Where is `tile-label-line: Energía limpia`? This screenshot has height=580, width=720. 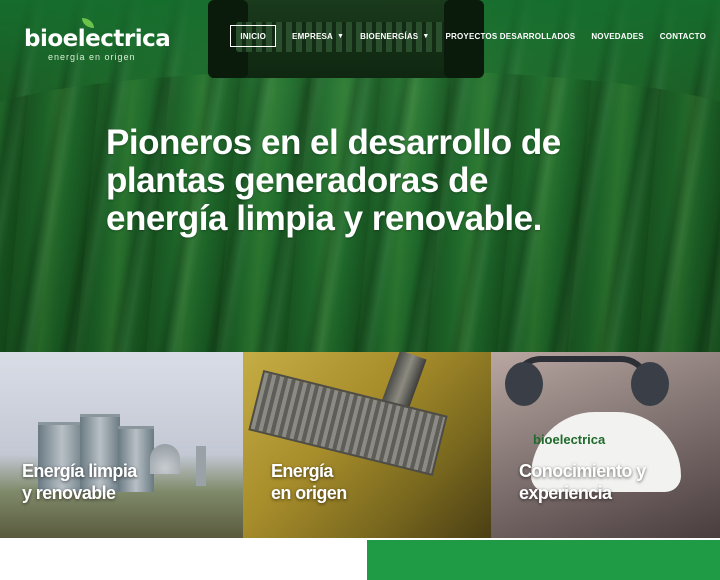
tile-label-line: Energía limpia is located at coordinates (79, 471).